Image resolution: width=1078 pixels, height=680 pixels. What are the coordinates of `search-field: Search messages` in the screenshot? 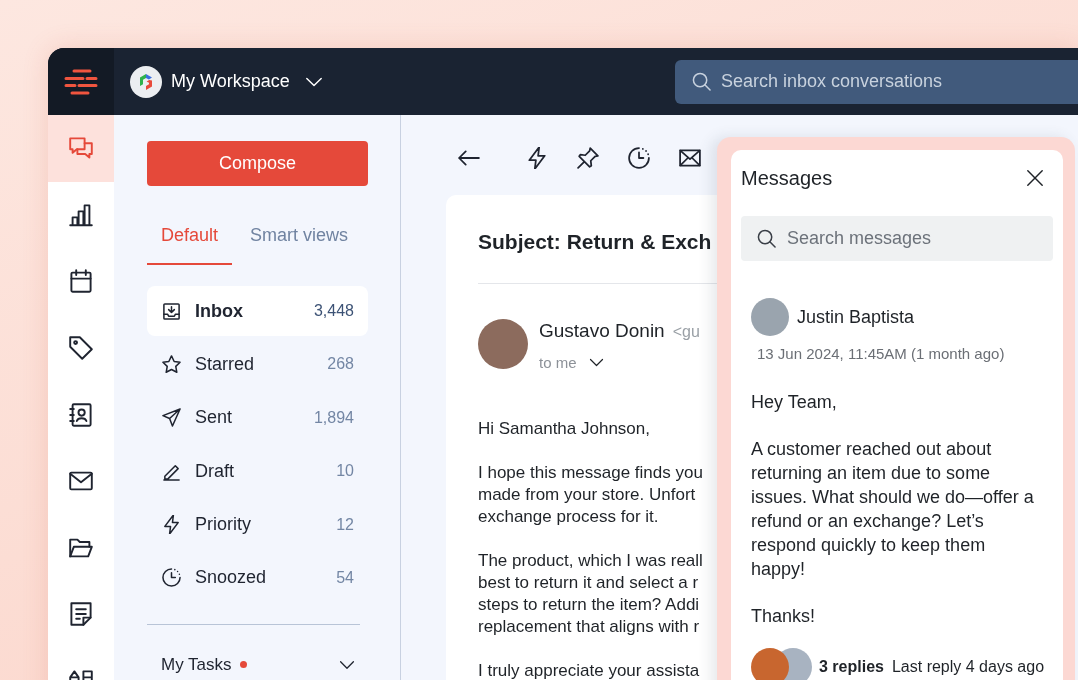 It's located at (897, 238).